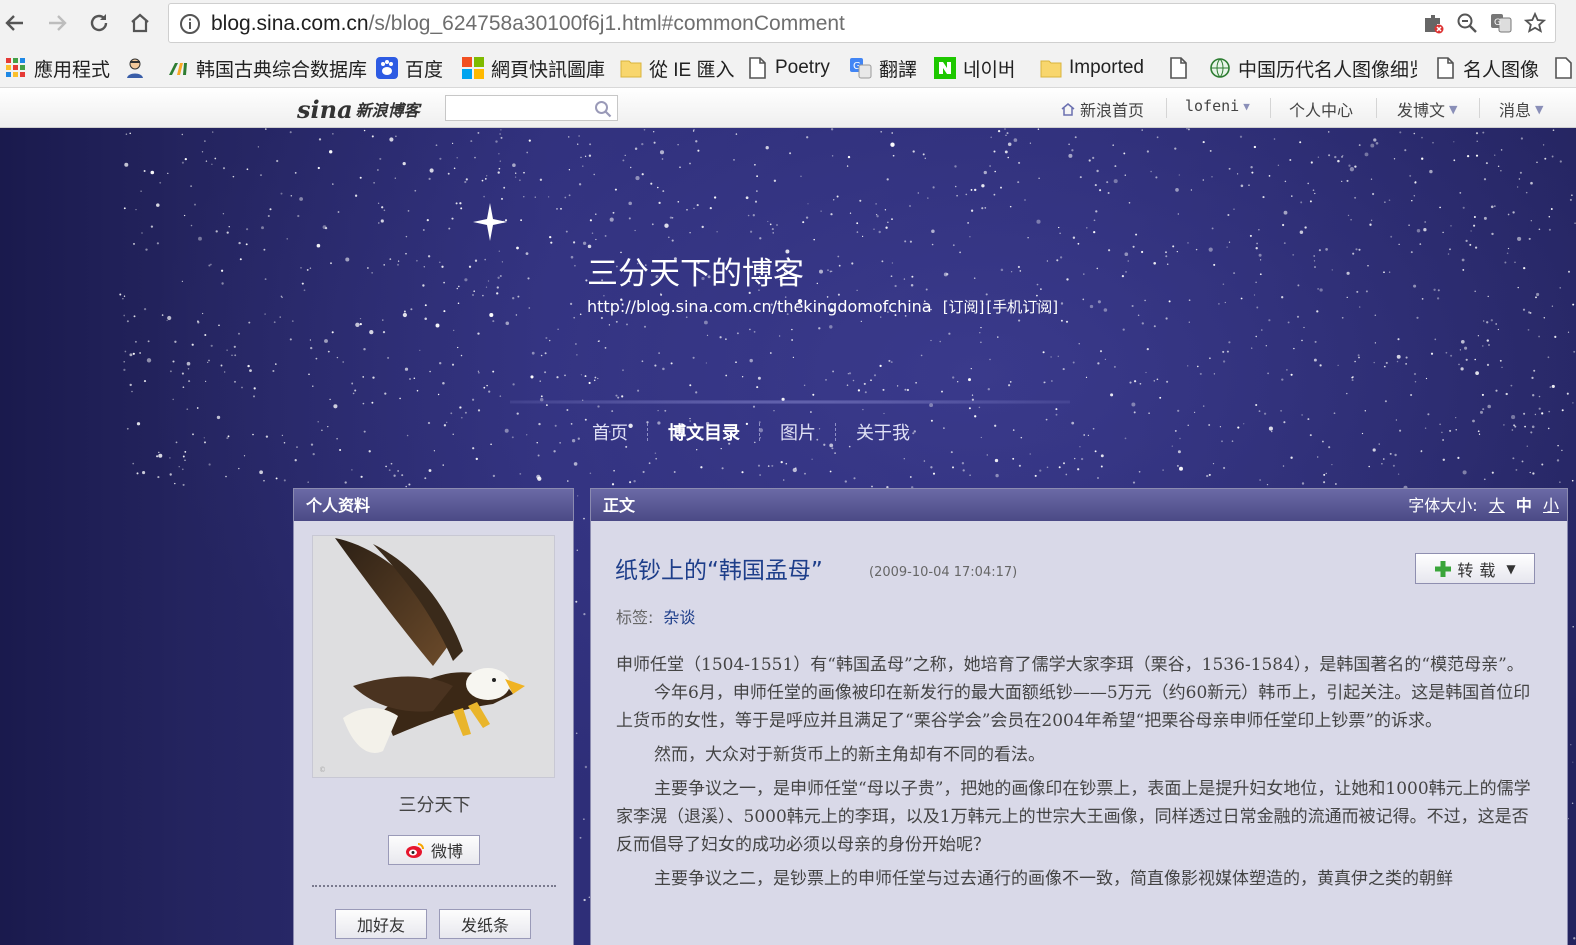 The image size is (1576, 945). Describe the element at coordinates (1467, 23) in the screenshot. I see `zoom-icon` at that location.